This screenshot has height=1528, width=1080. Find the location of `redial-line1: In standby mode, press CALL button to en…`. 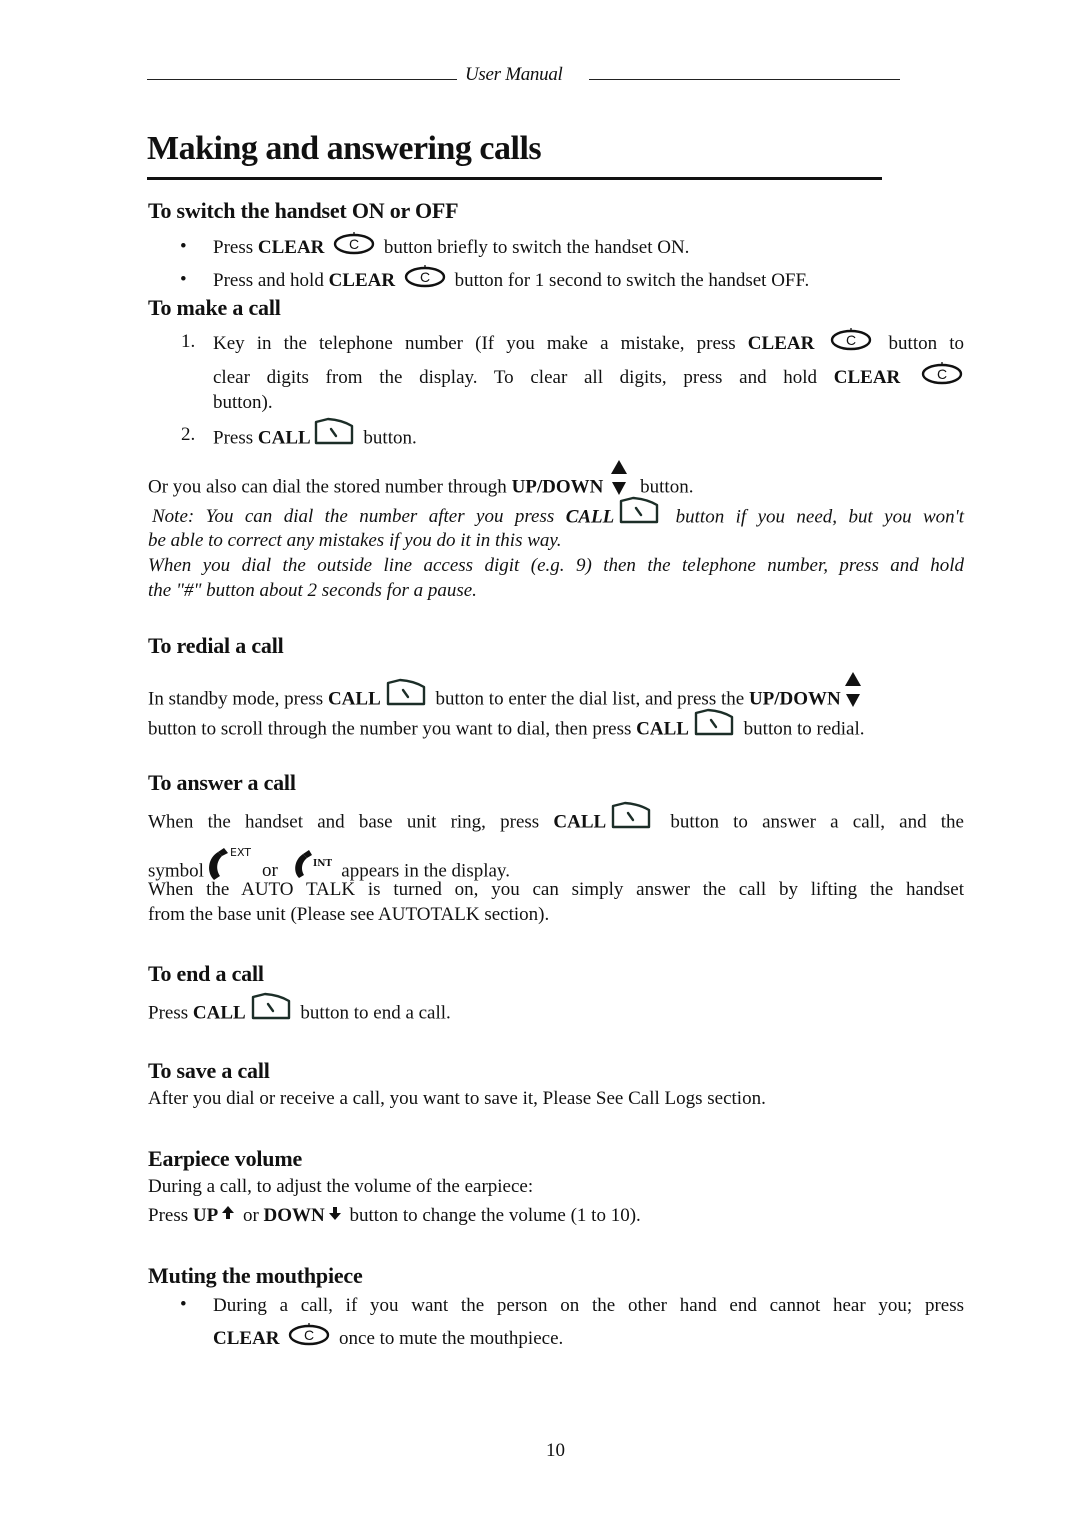

redial-line1: In standby mode, press CALL button to en… is located at coordinates (563, 700).